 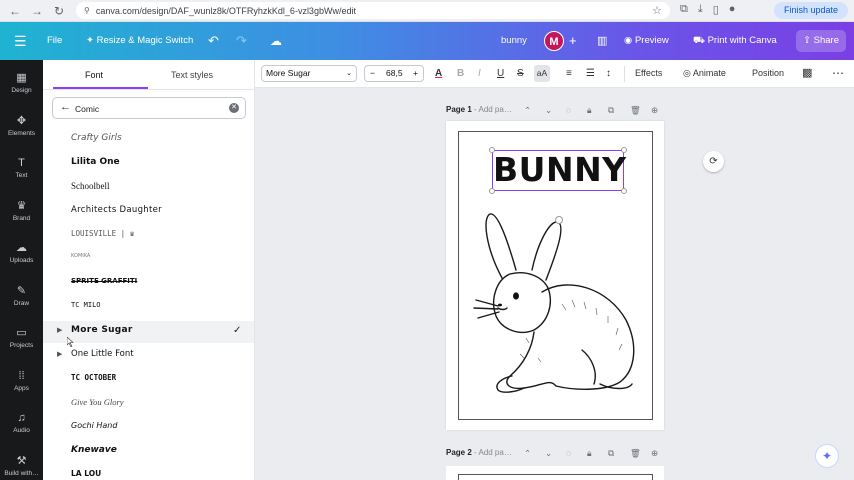 I want to click on font-family-select: More Sugar ⌄, so click(x=309, y=73).